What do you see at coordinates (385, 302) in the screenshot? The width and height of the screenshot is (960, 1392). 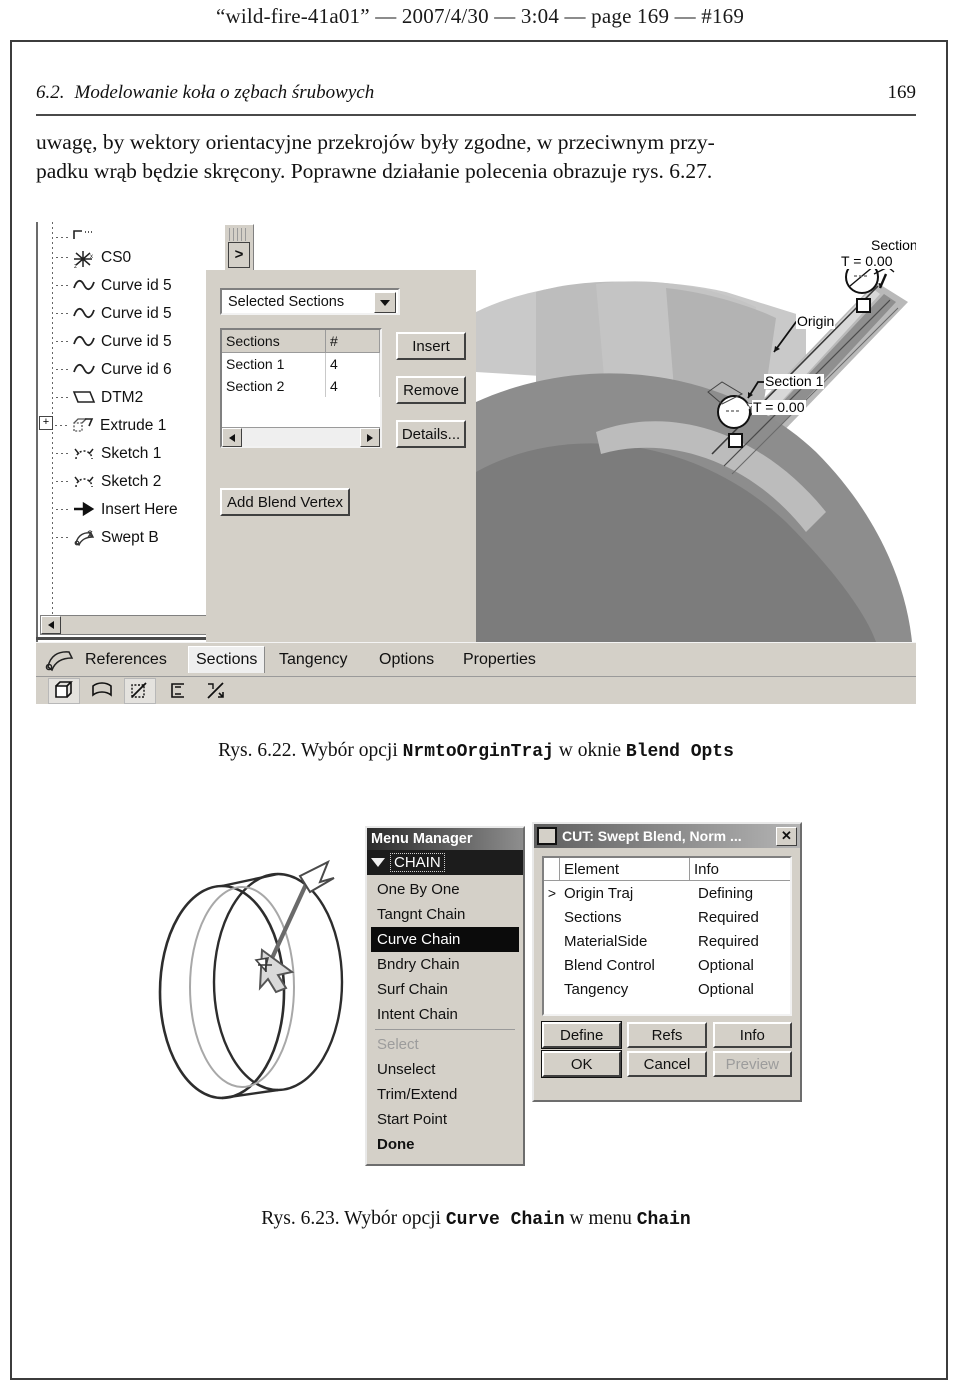 I see `chevron-down-icon` at bounding box center [385, 302].